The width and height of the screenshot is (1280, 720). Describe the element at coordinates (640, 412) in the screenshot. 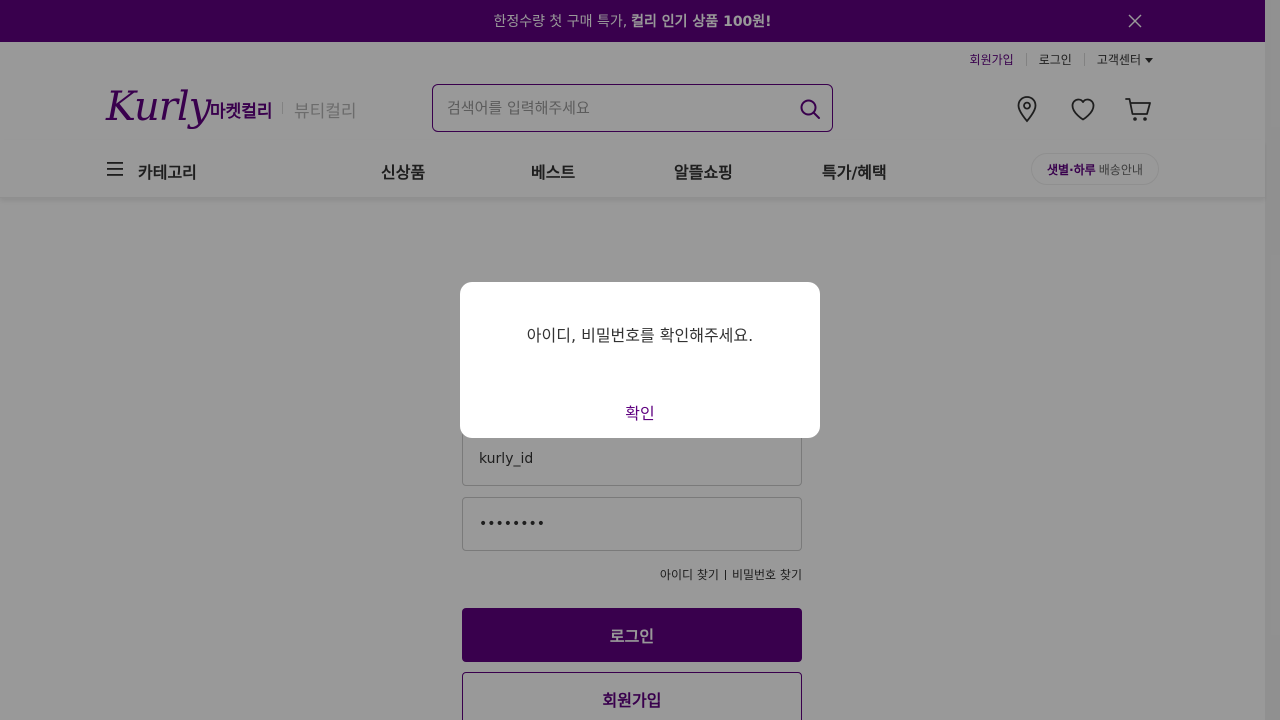

I see `confirm-button: 확인` at that location.